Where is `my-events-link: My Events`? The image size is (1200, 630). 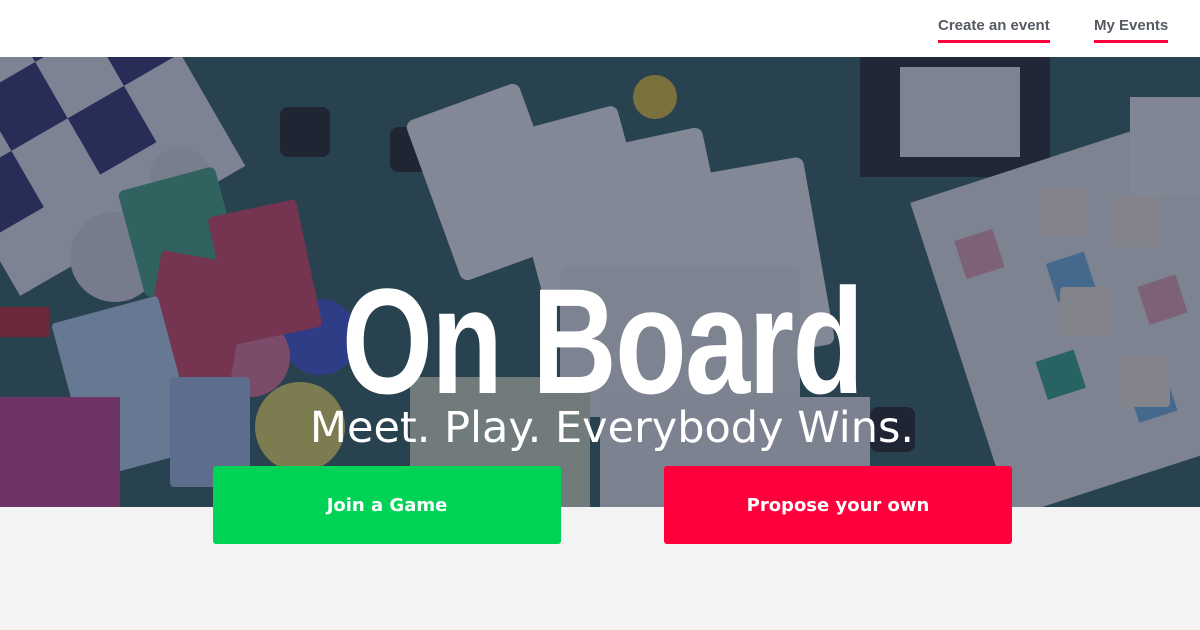
my-events-link: My Events is located at coordinates (1131, 30).